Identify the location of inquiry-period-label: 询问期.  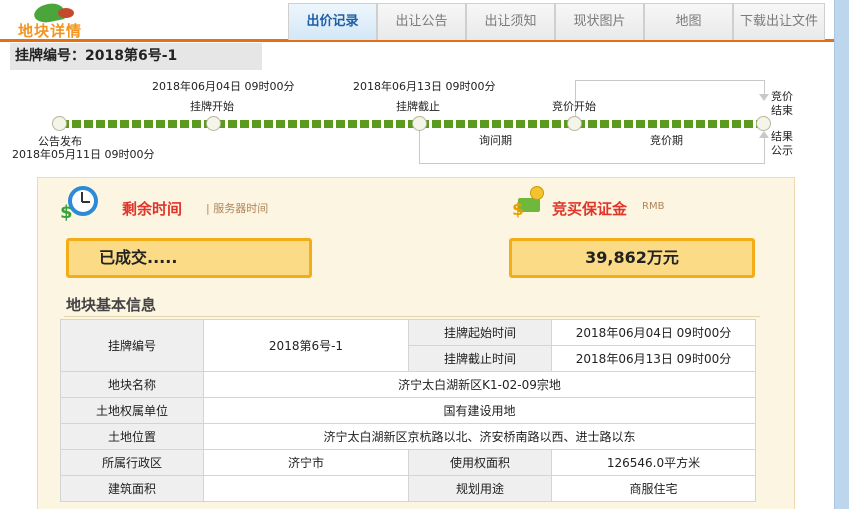
(495, 140).